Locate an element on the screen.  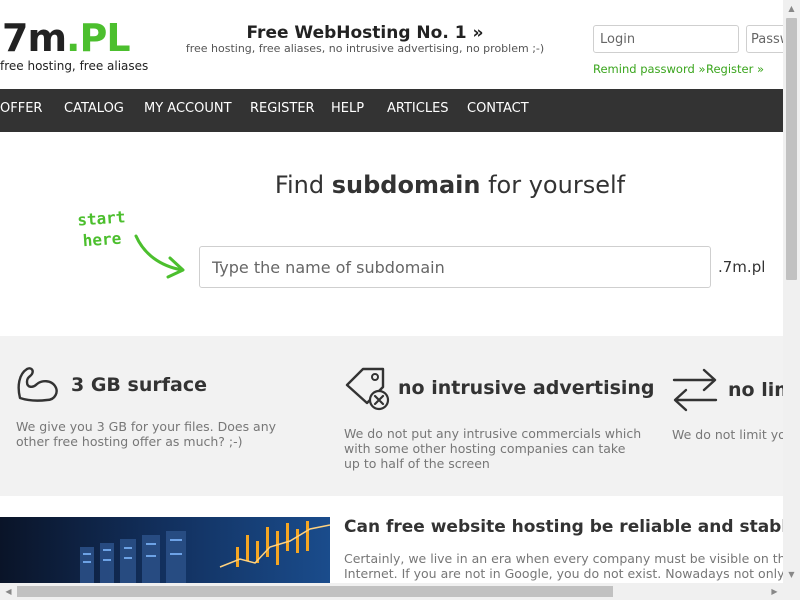
nav-item-register: REGISTER is located at coordinates (282, 108).